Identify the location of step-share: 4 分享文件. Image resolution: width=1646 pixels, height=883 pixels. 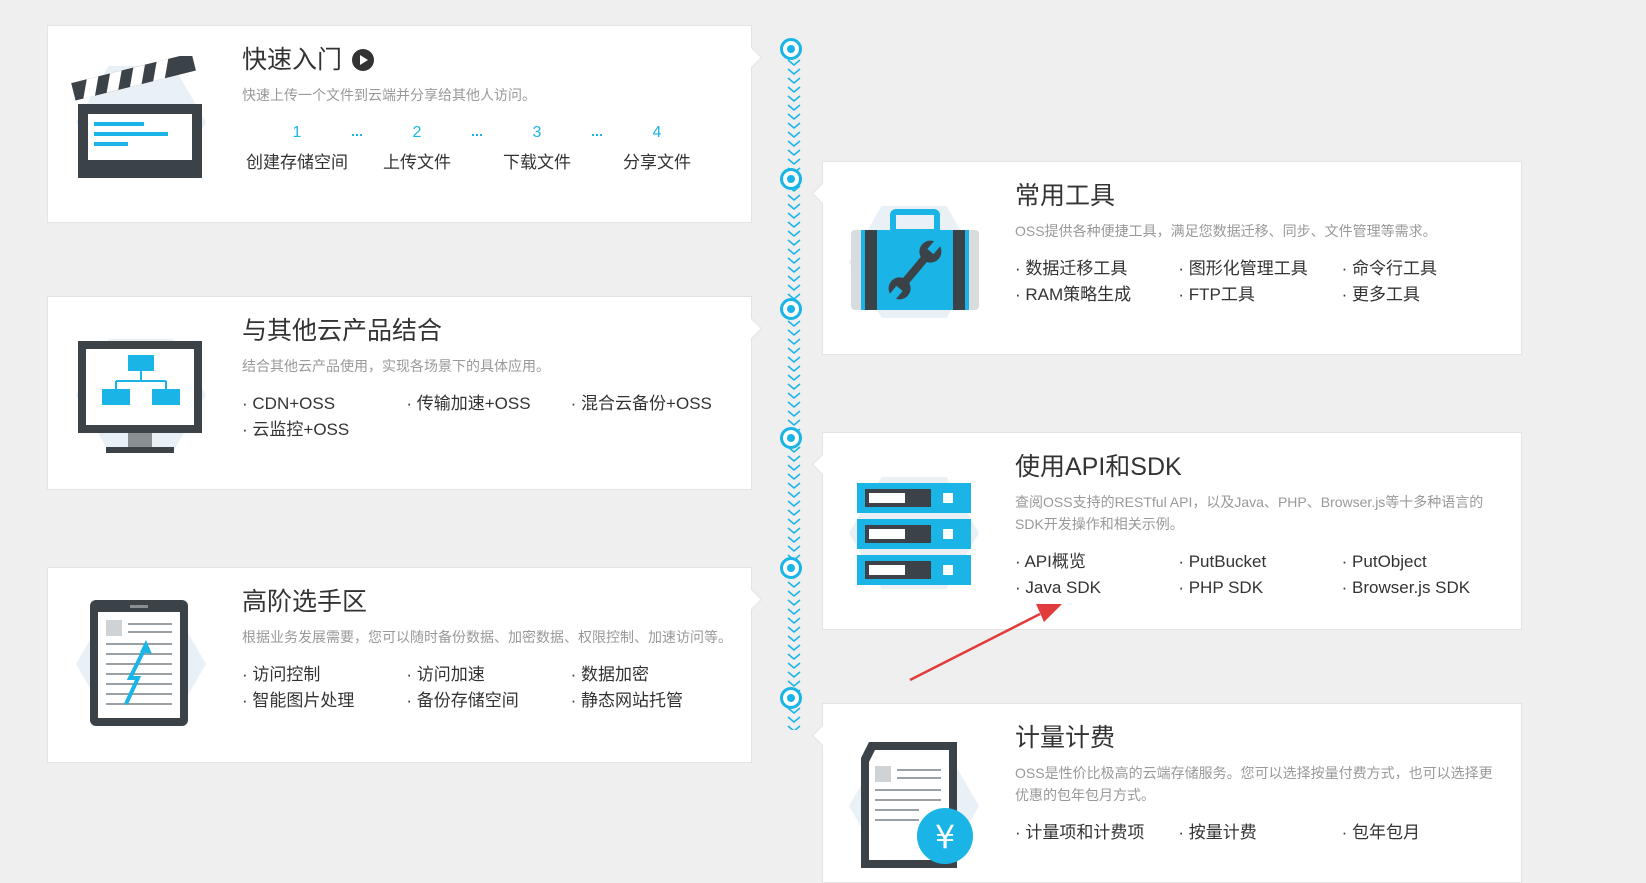
(657, 148).